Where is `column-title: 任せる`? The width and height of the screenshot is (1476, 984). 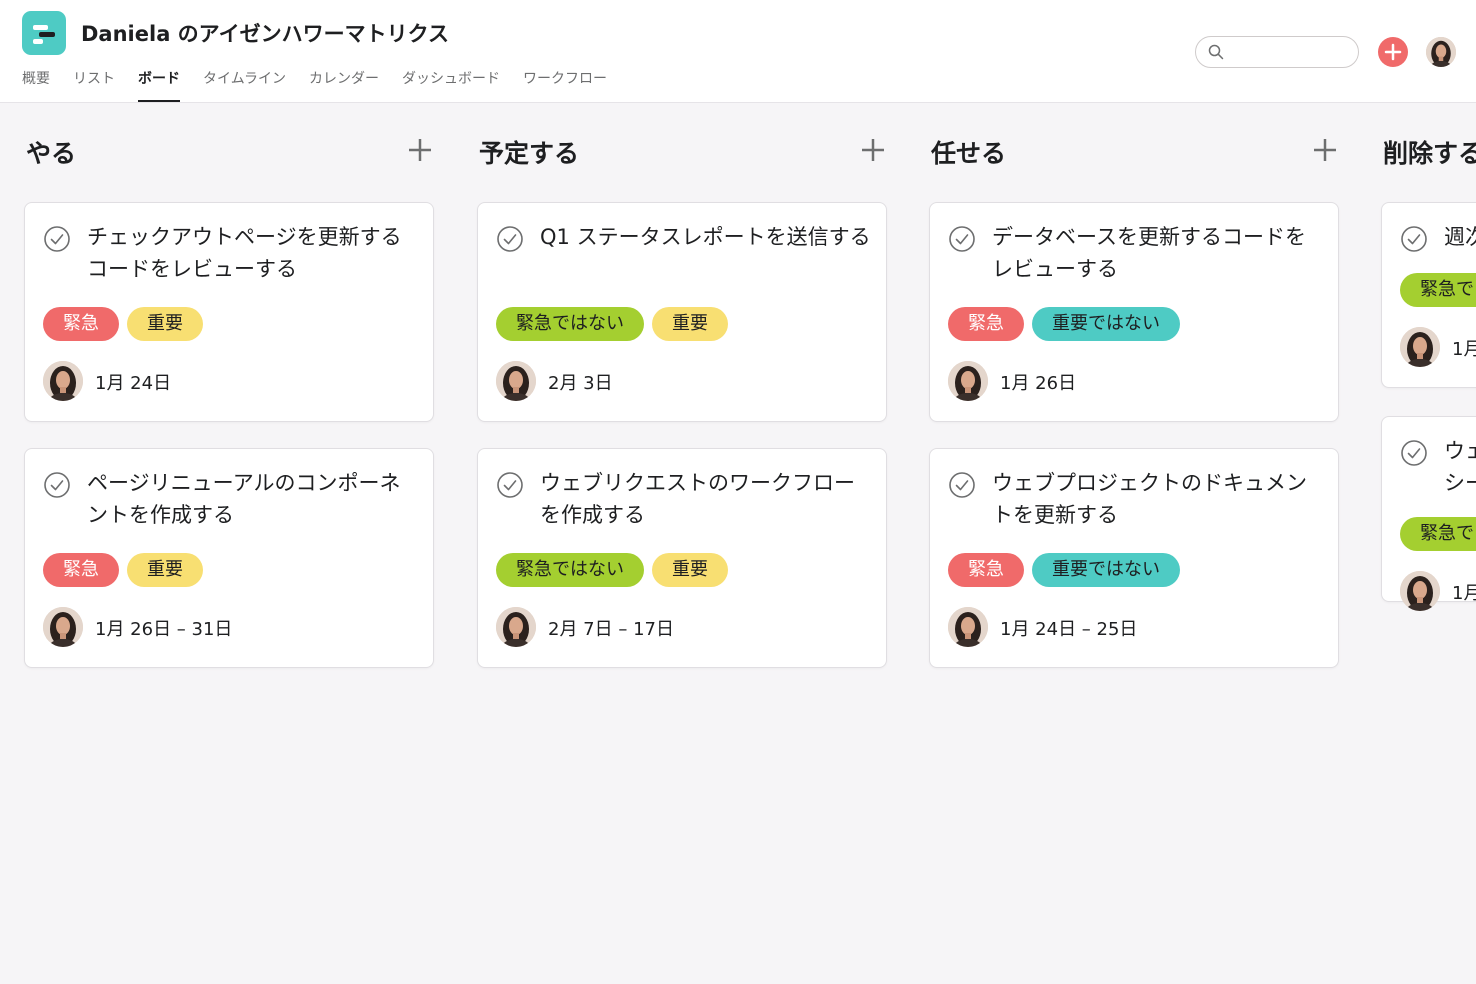
column-title: 任せる is located at coordinates (968, 152).